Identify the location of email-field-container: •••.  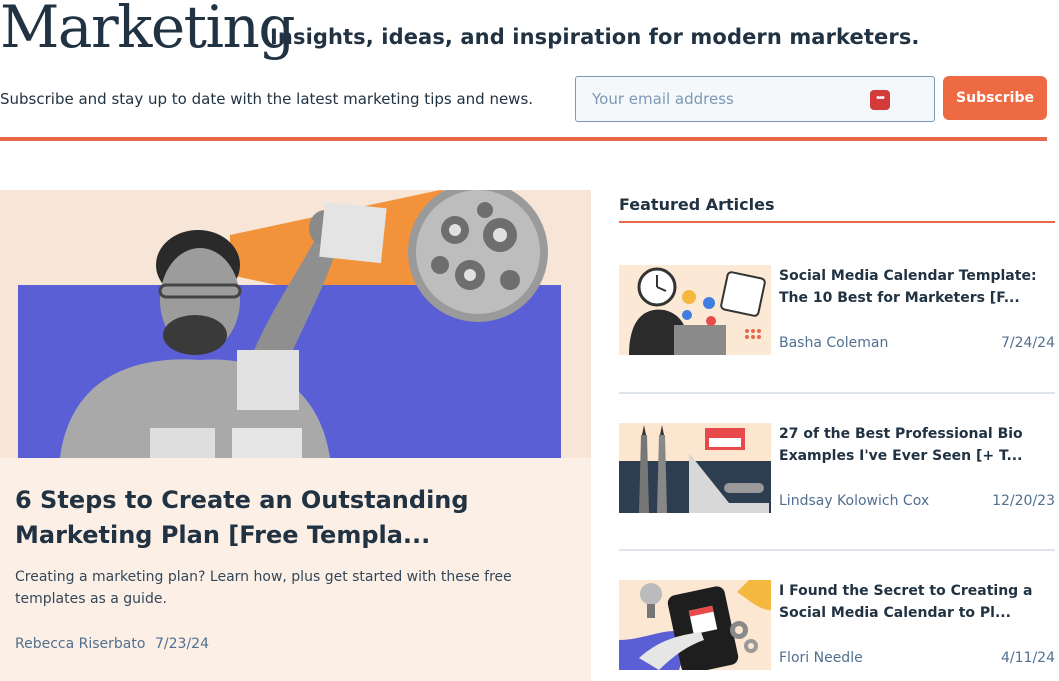
(755, 99).